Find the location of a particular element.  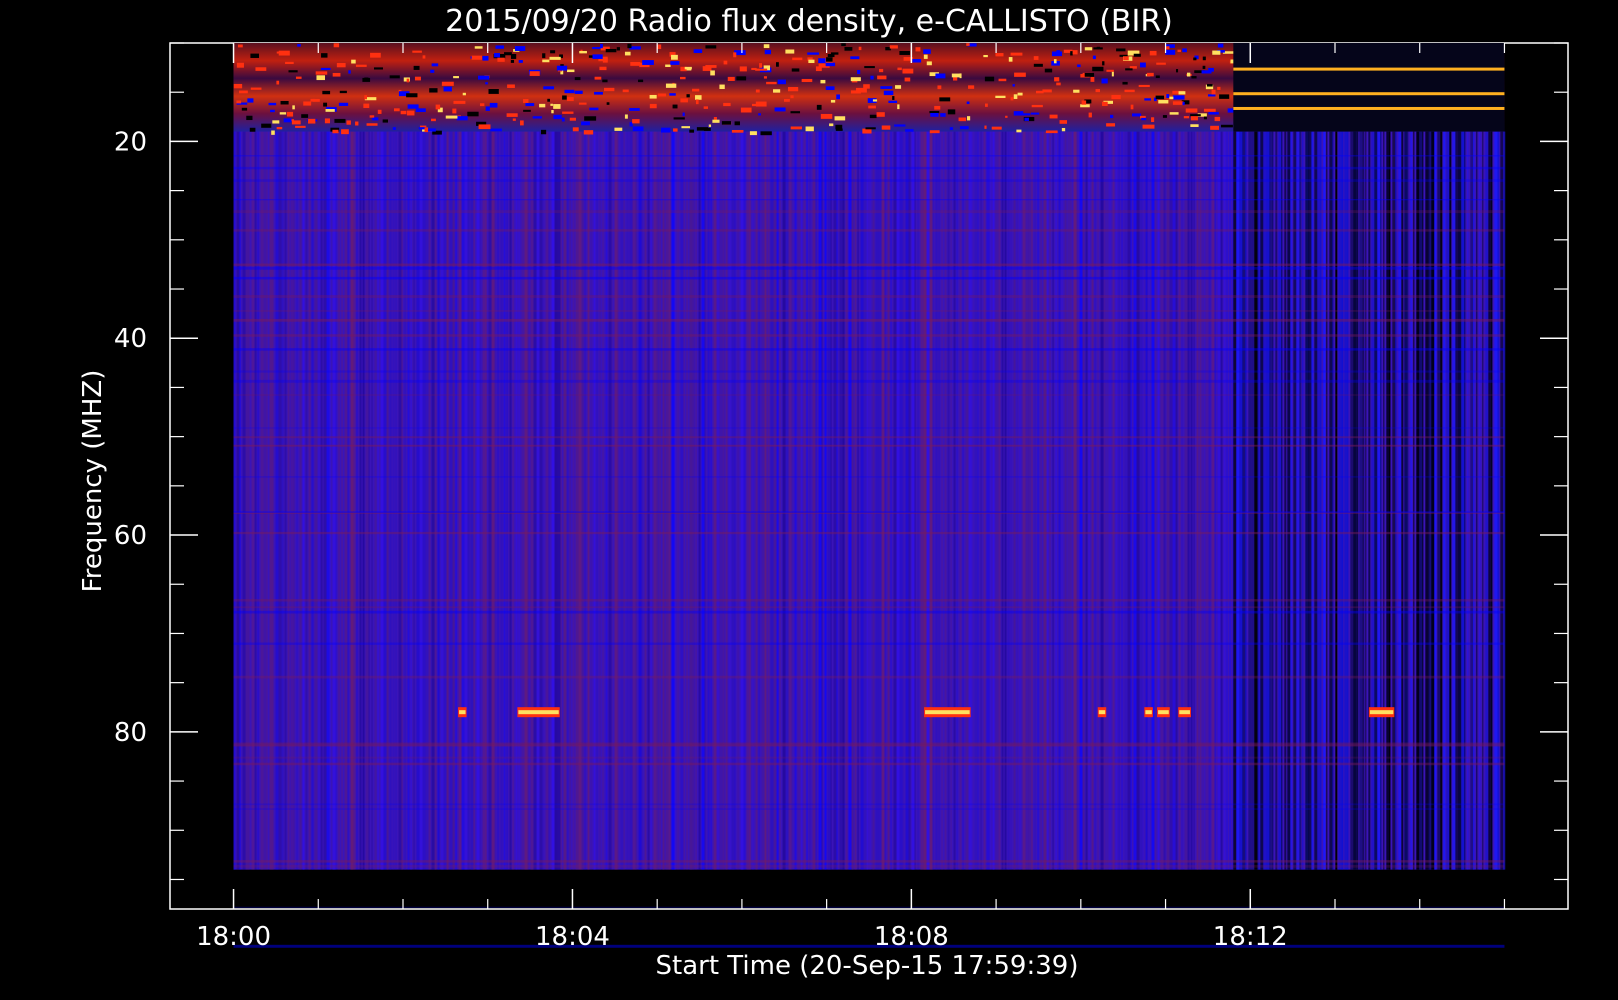

y-tick-label: 20 is located at coordinates (130, 142).